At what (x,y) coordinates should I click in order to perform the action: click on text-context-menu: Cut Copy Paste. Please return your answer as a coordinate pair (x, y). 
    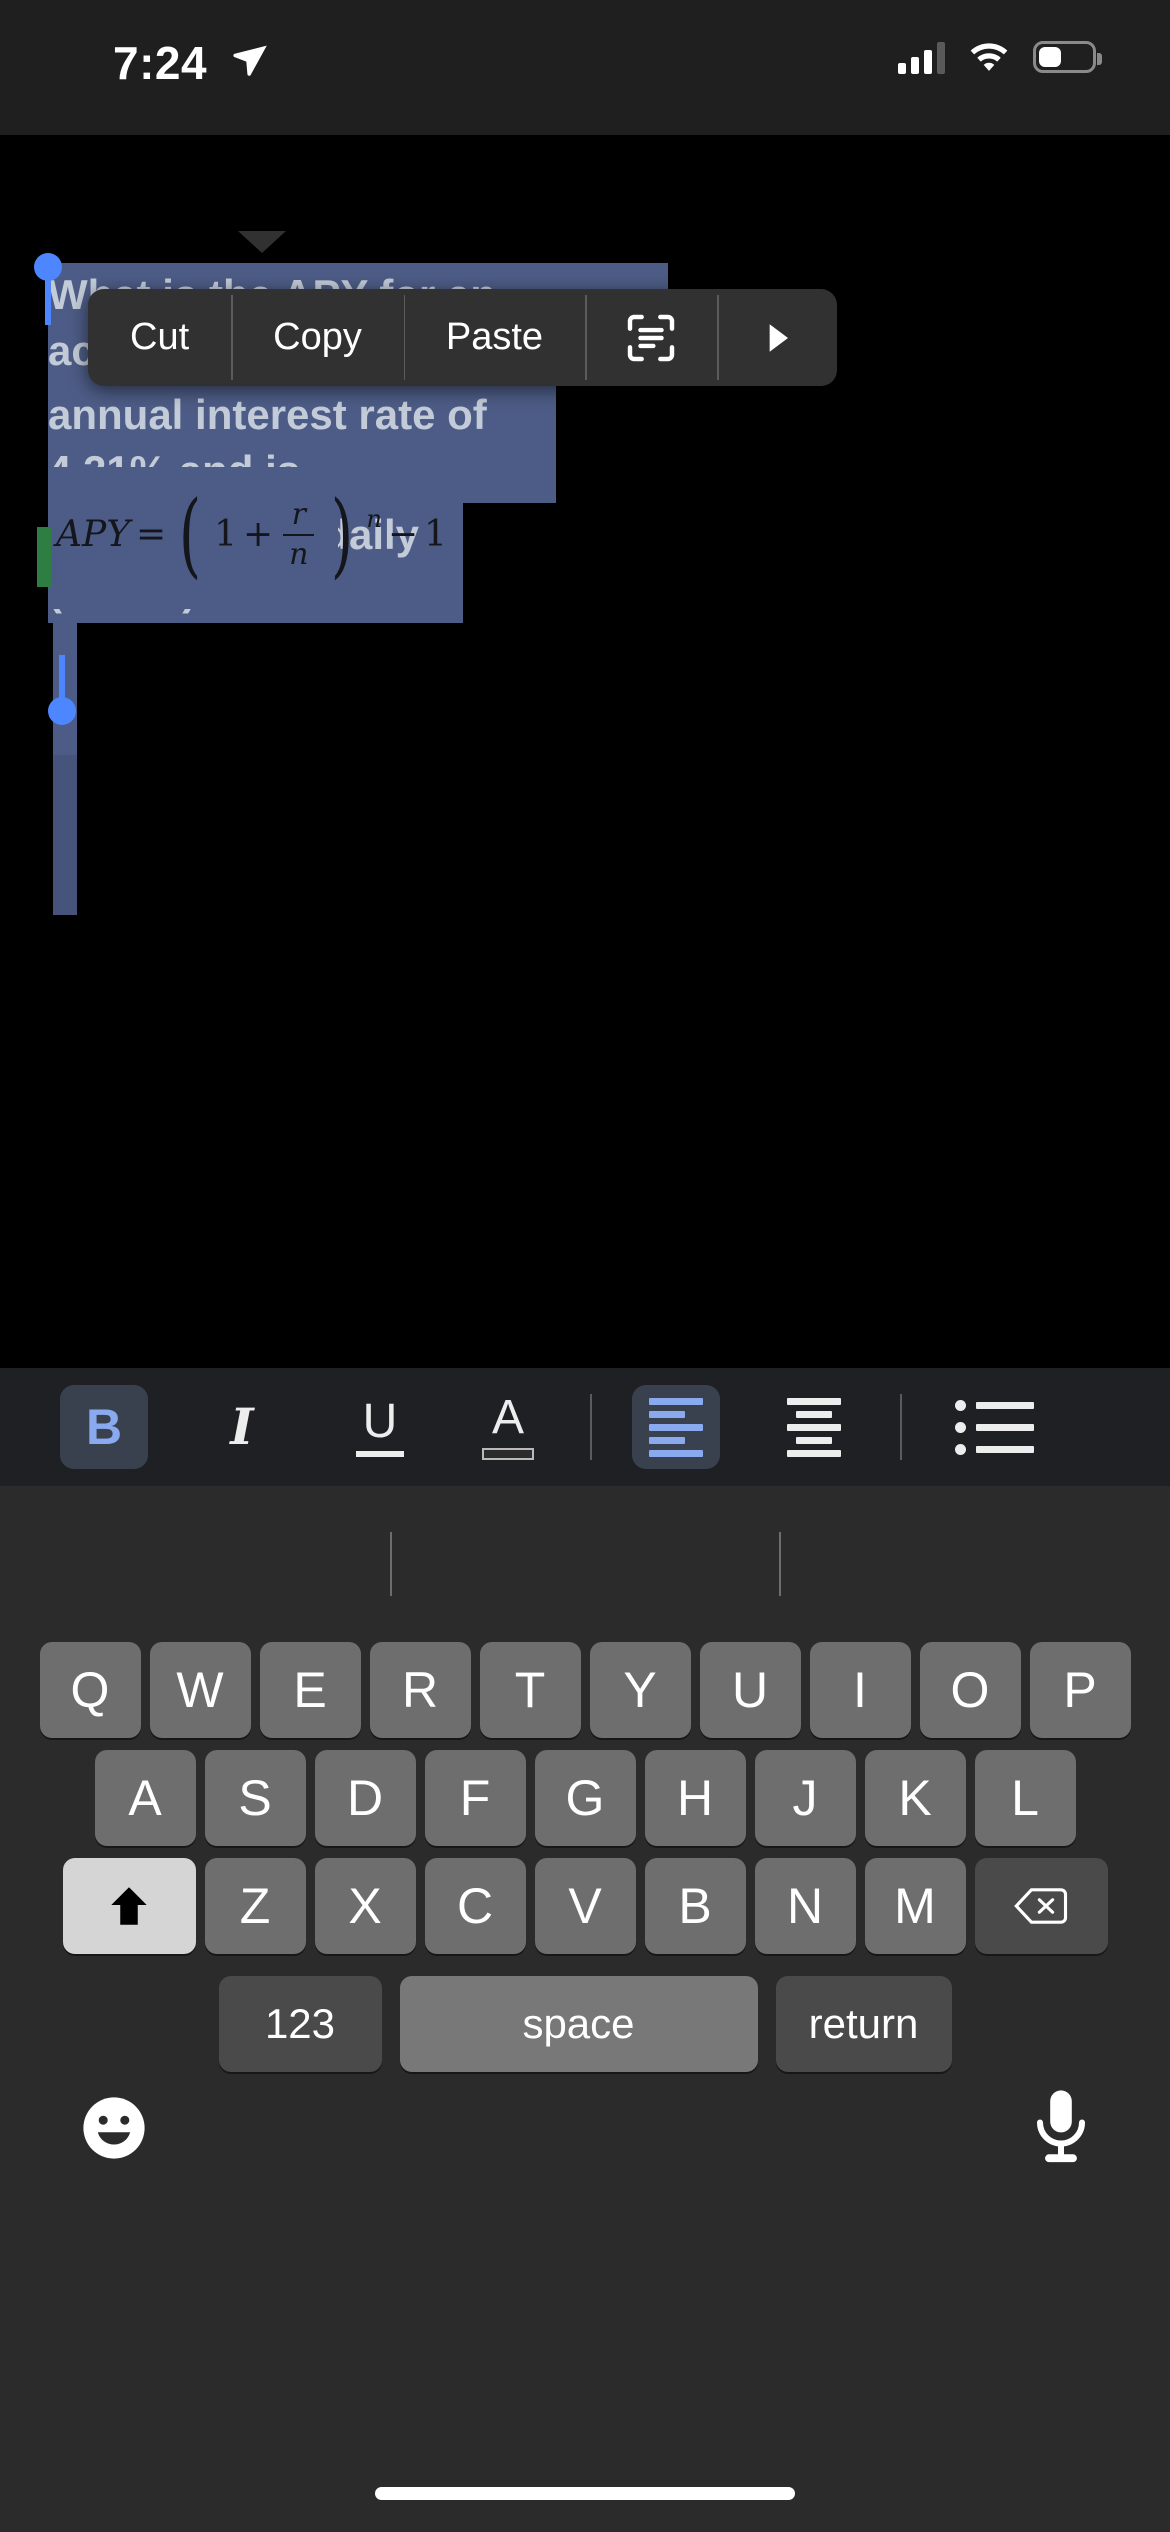
    Looking at the image, I should click on (463, 337).